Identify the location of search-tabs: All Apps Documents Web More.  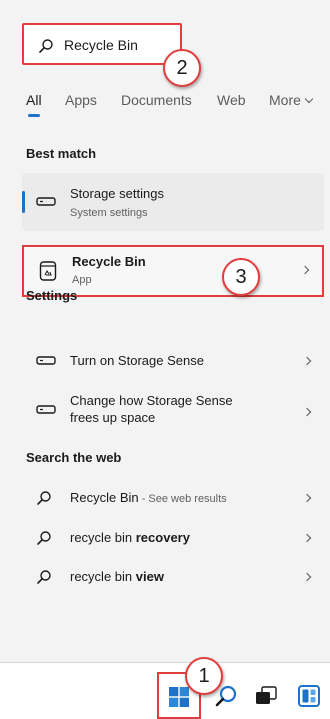
(176, 105).